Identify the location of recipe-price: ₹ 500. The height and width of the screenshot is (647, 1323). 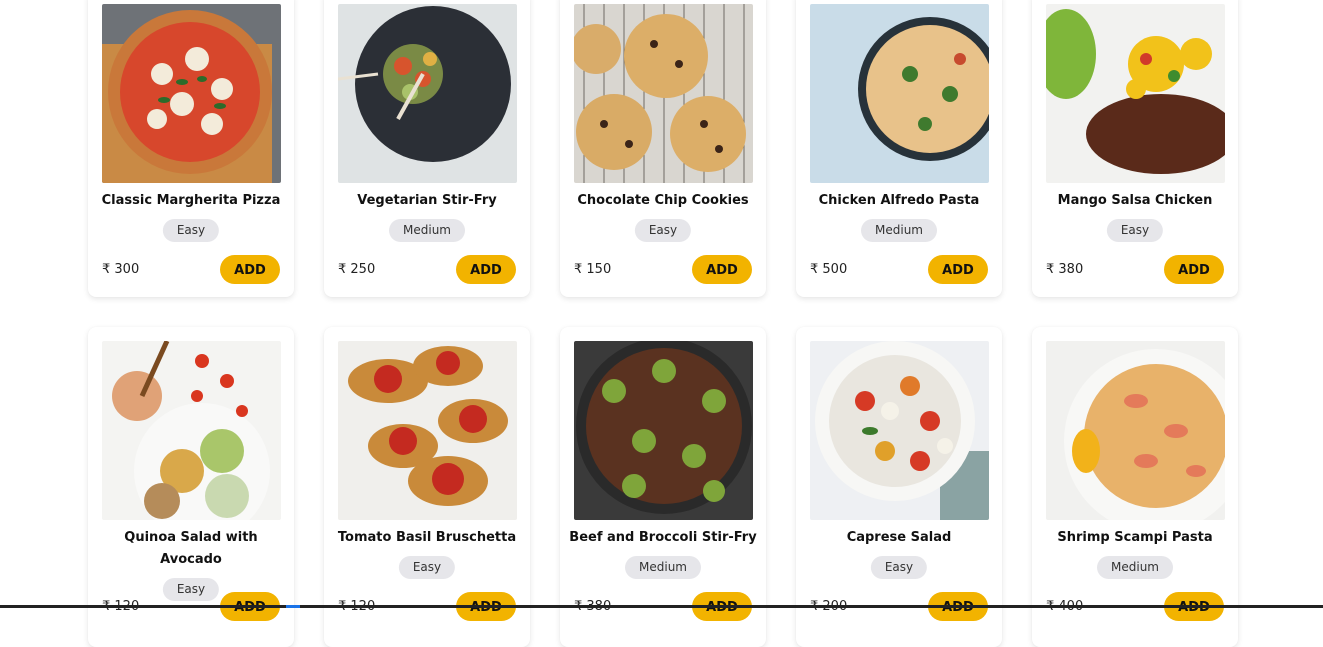
(829, 269).